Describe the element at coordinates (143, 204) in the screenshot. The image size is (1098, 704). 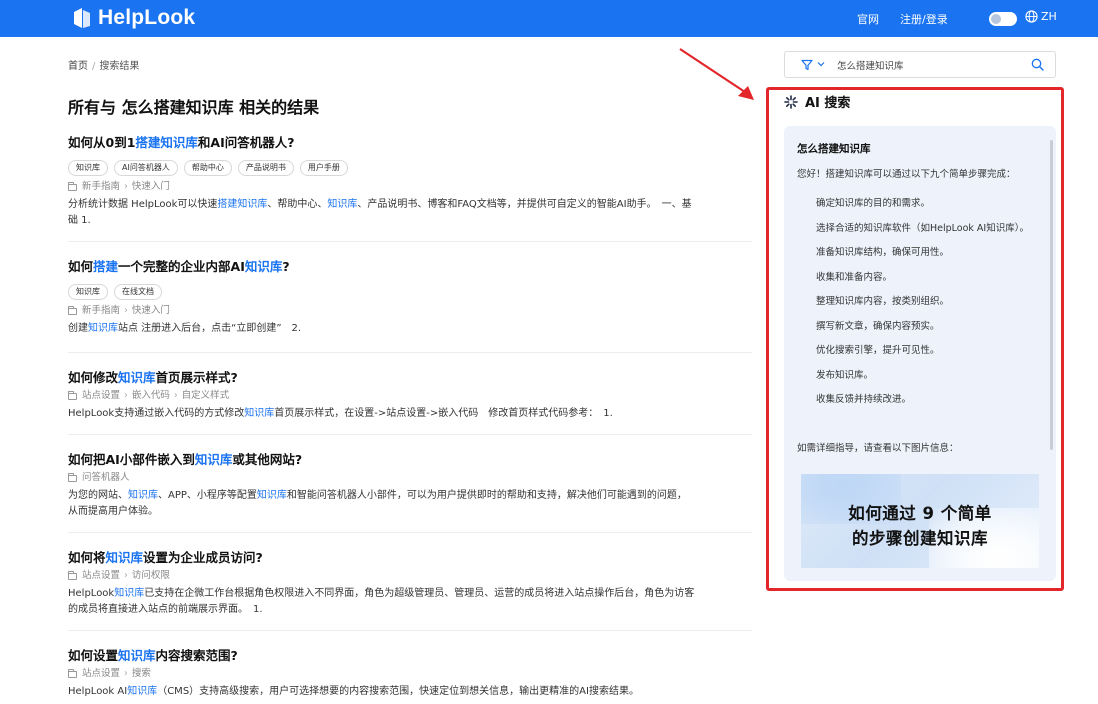
I see `text-run: 分析统计数据 HelpLook可以快速` at that location.